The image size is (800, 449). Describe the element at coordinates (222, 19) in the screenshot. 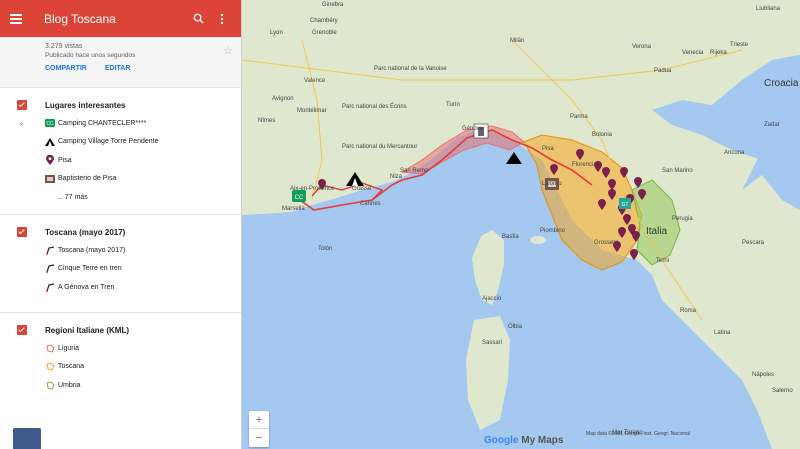

I see `more-vert-icon` at that location.